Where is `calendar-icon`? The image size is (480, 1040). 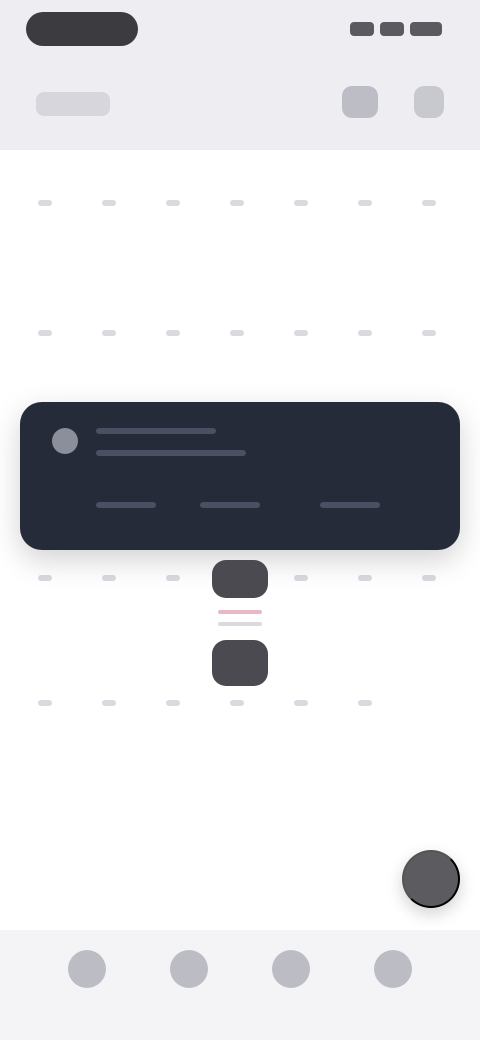 calendar-icon is located at coordinates (189, 969).